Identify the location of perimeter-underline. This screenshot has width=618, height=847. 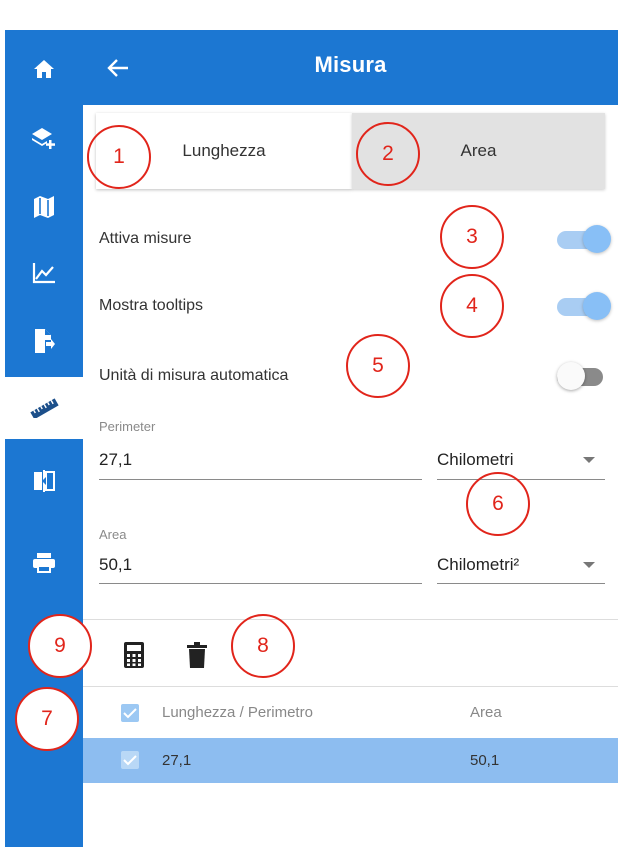
(260, 479).